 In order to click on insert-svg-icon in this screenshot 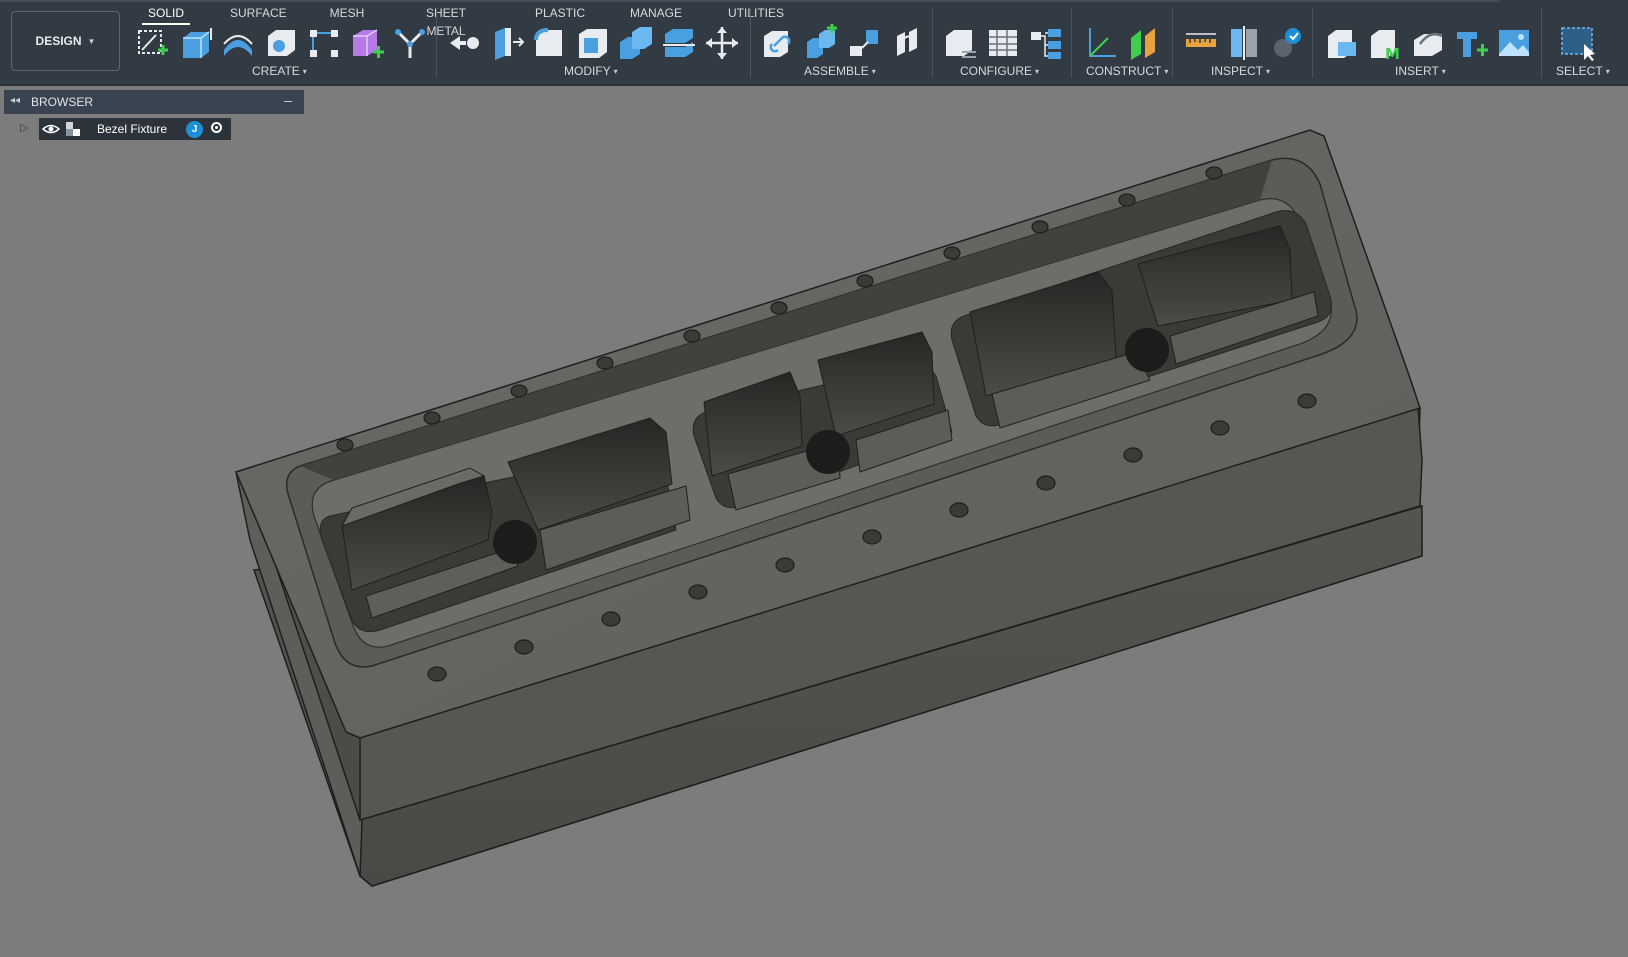, I will do `click(1428, 43)`.